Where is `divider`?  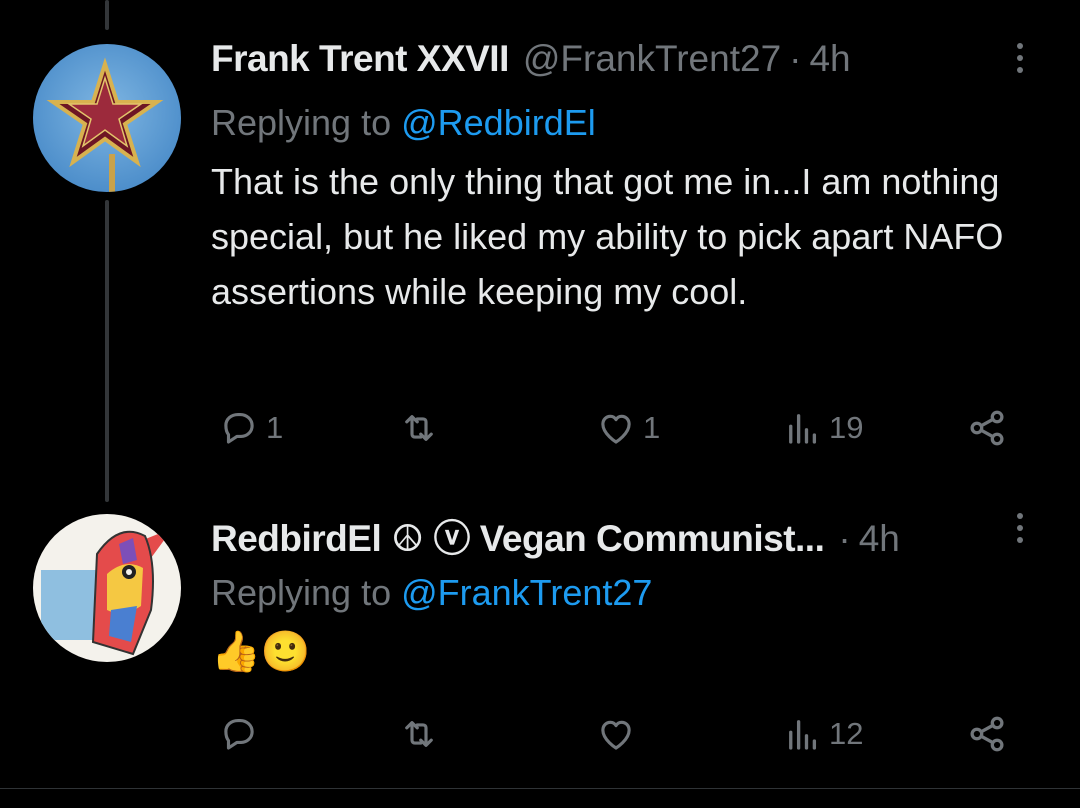
divider is located at coordinates (540, 788).